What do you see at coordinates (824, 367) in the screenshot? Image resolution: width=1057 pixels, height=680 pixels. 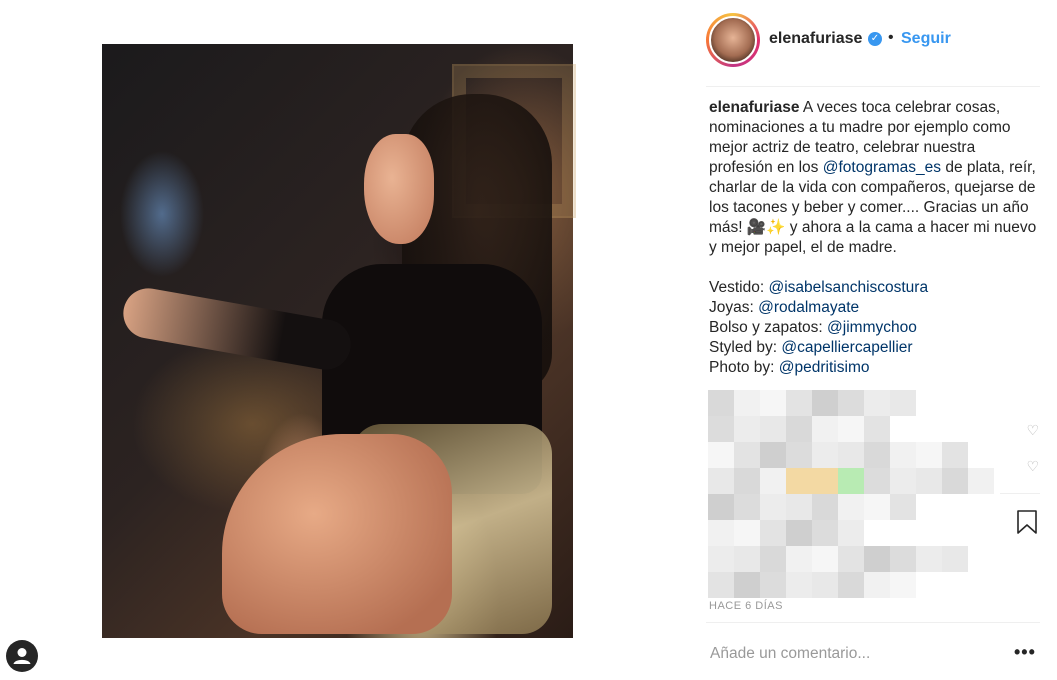 I see `mention-pedritisimo: @pedritisimo` at bounding box center [824, 367].